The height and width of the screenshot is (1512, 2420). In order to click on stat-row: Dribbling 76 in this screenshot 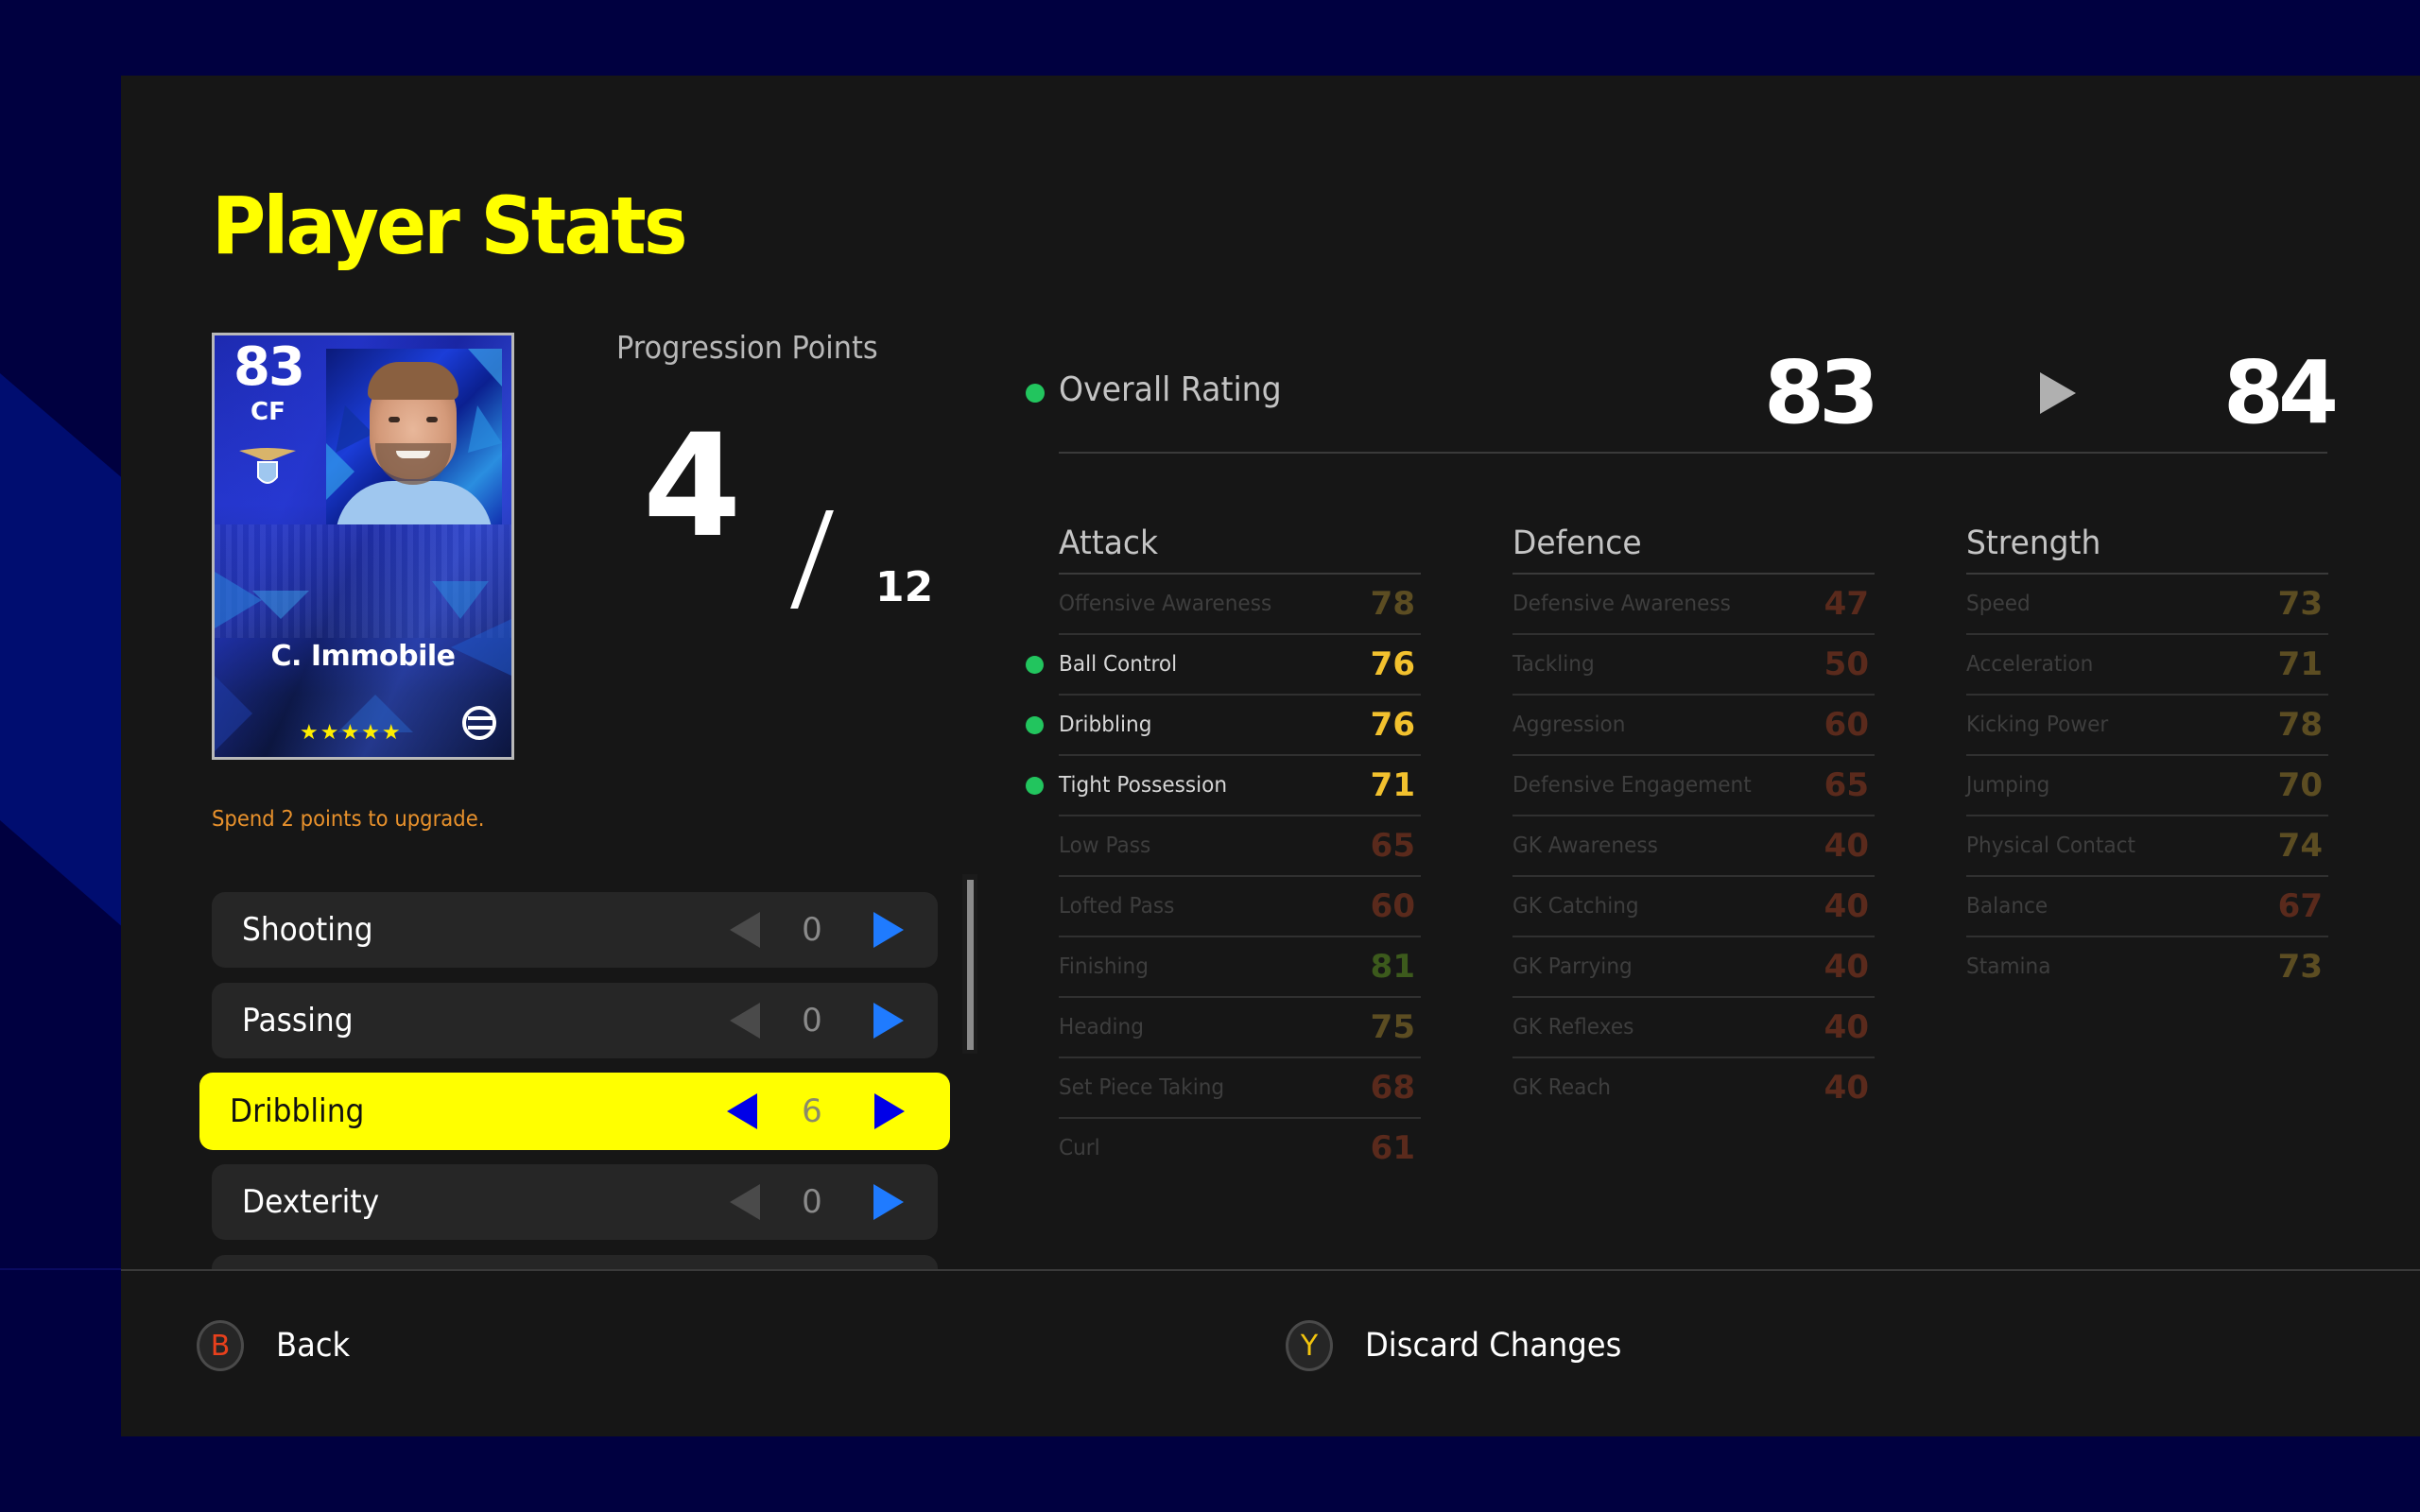, I will do `click(1224, 726)`.